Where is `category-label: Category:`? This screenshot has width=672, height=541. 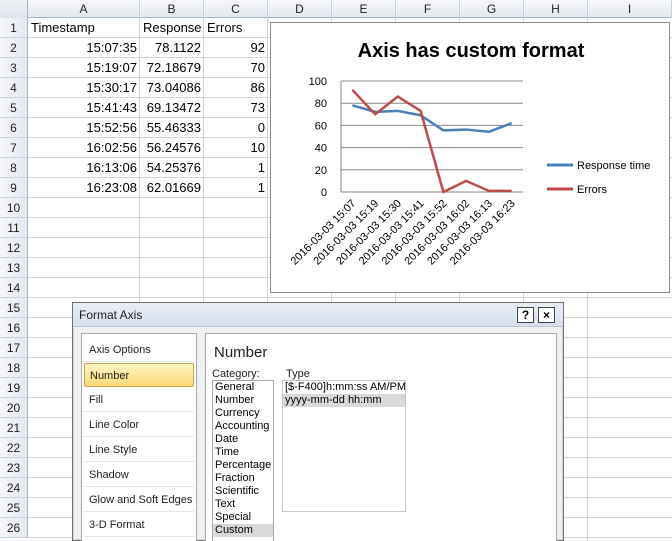
category-label: Category: is located at coordinates (236, 374).